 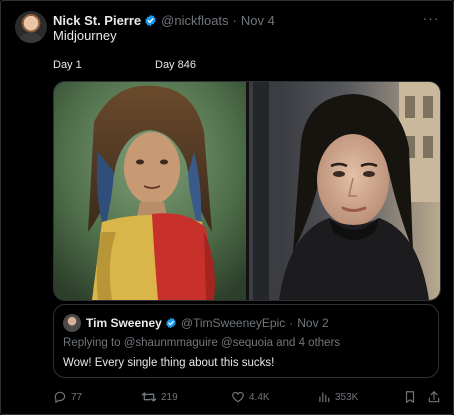 I want to click on author-handle: @nickfloats, so click(x=194, y=20).